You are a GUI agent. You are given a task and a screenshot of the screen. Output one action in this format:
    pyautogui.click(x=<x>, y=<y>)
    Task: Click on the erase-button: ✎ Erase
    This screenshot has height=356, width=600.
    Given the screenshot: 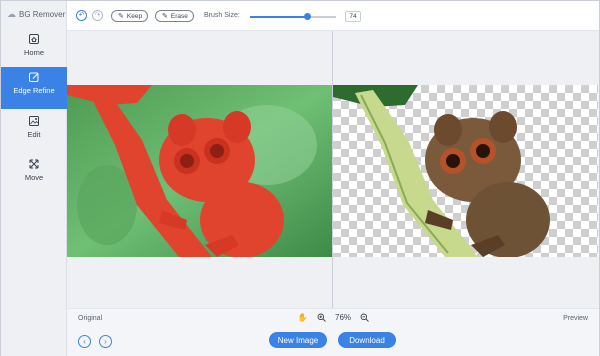 What is the action you would take?
    pyautogui.click(x=174, y=16)
    